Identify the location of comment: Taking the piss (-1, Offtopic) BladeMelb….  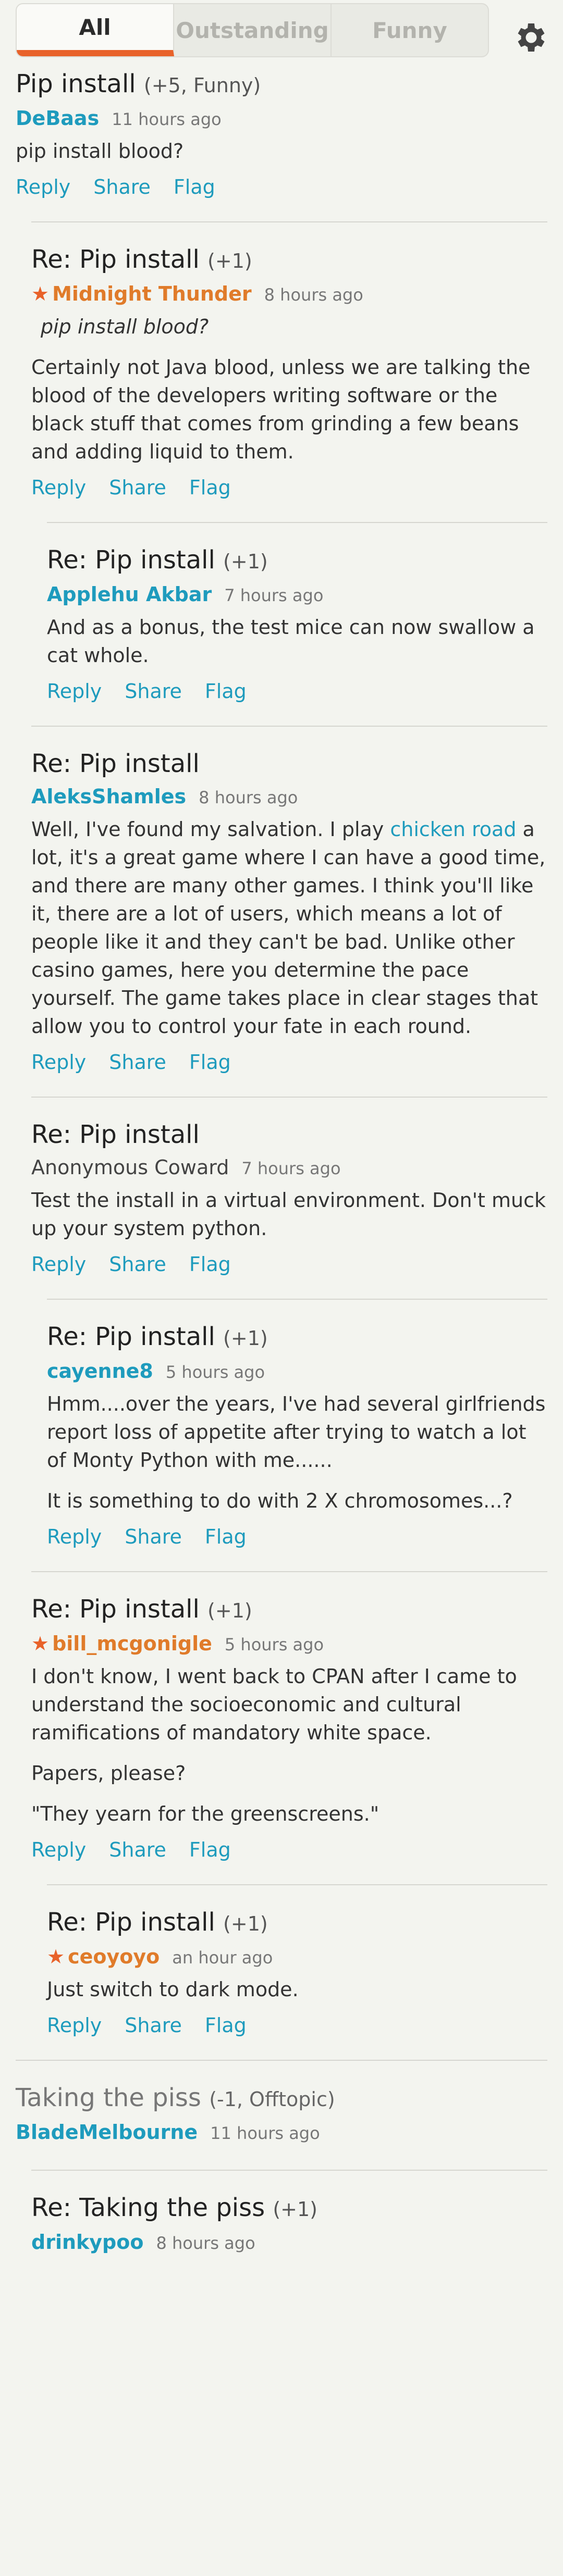
(281, 2103).